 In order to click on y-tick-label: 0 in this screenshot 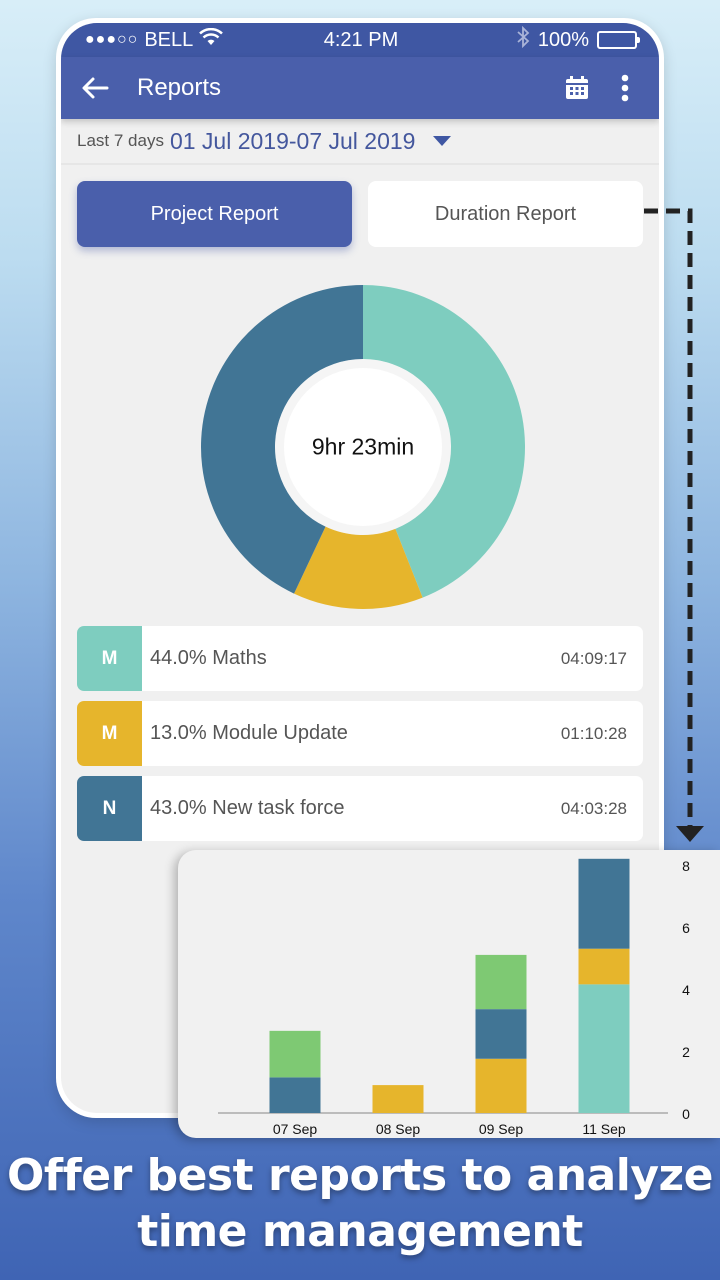, I will do `click(686, 1114)`.